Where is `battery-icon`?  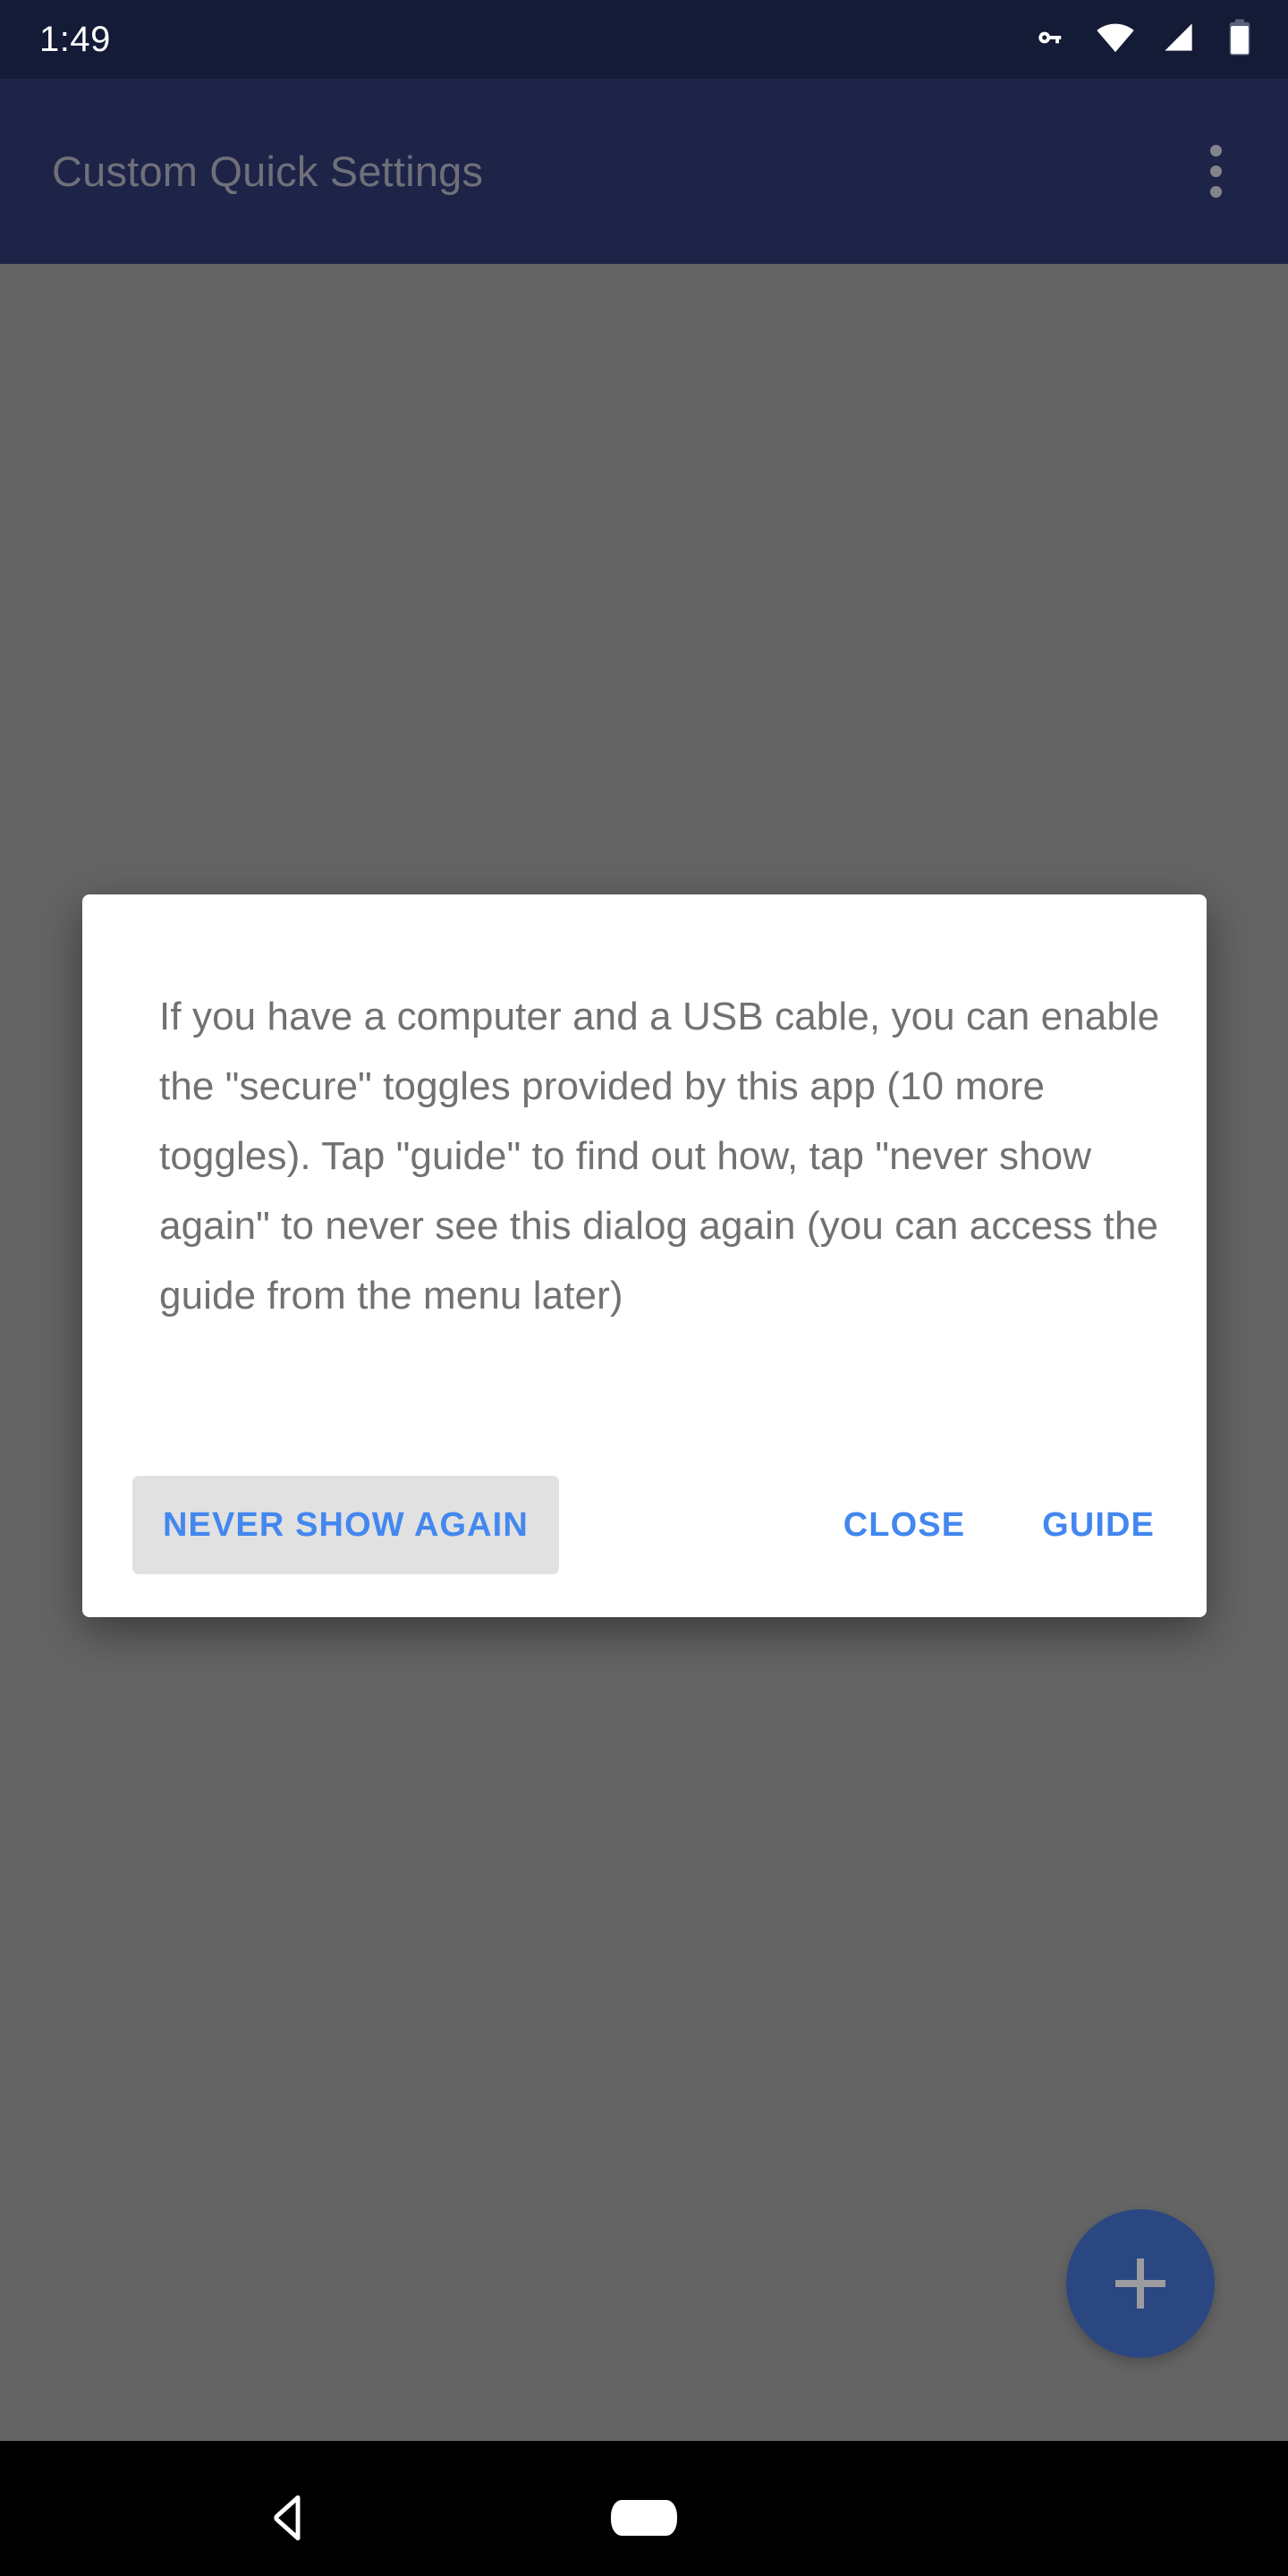 battery-icon is located at coordinates (1240, 40).